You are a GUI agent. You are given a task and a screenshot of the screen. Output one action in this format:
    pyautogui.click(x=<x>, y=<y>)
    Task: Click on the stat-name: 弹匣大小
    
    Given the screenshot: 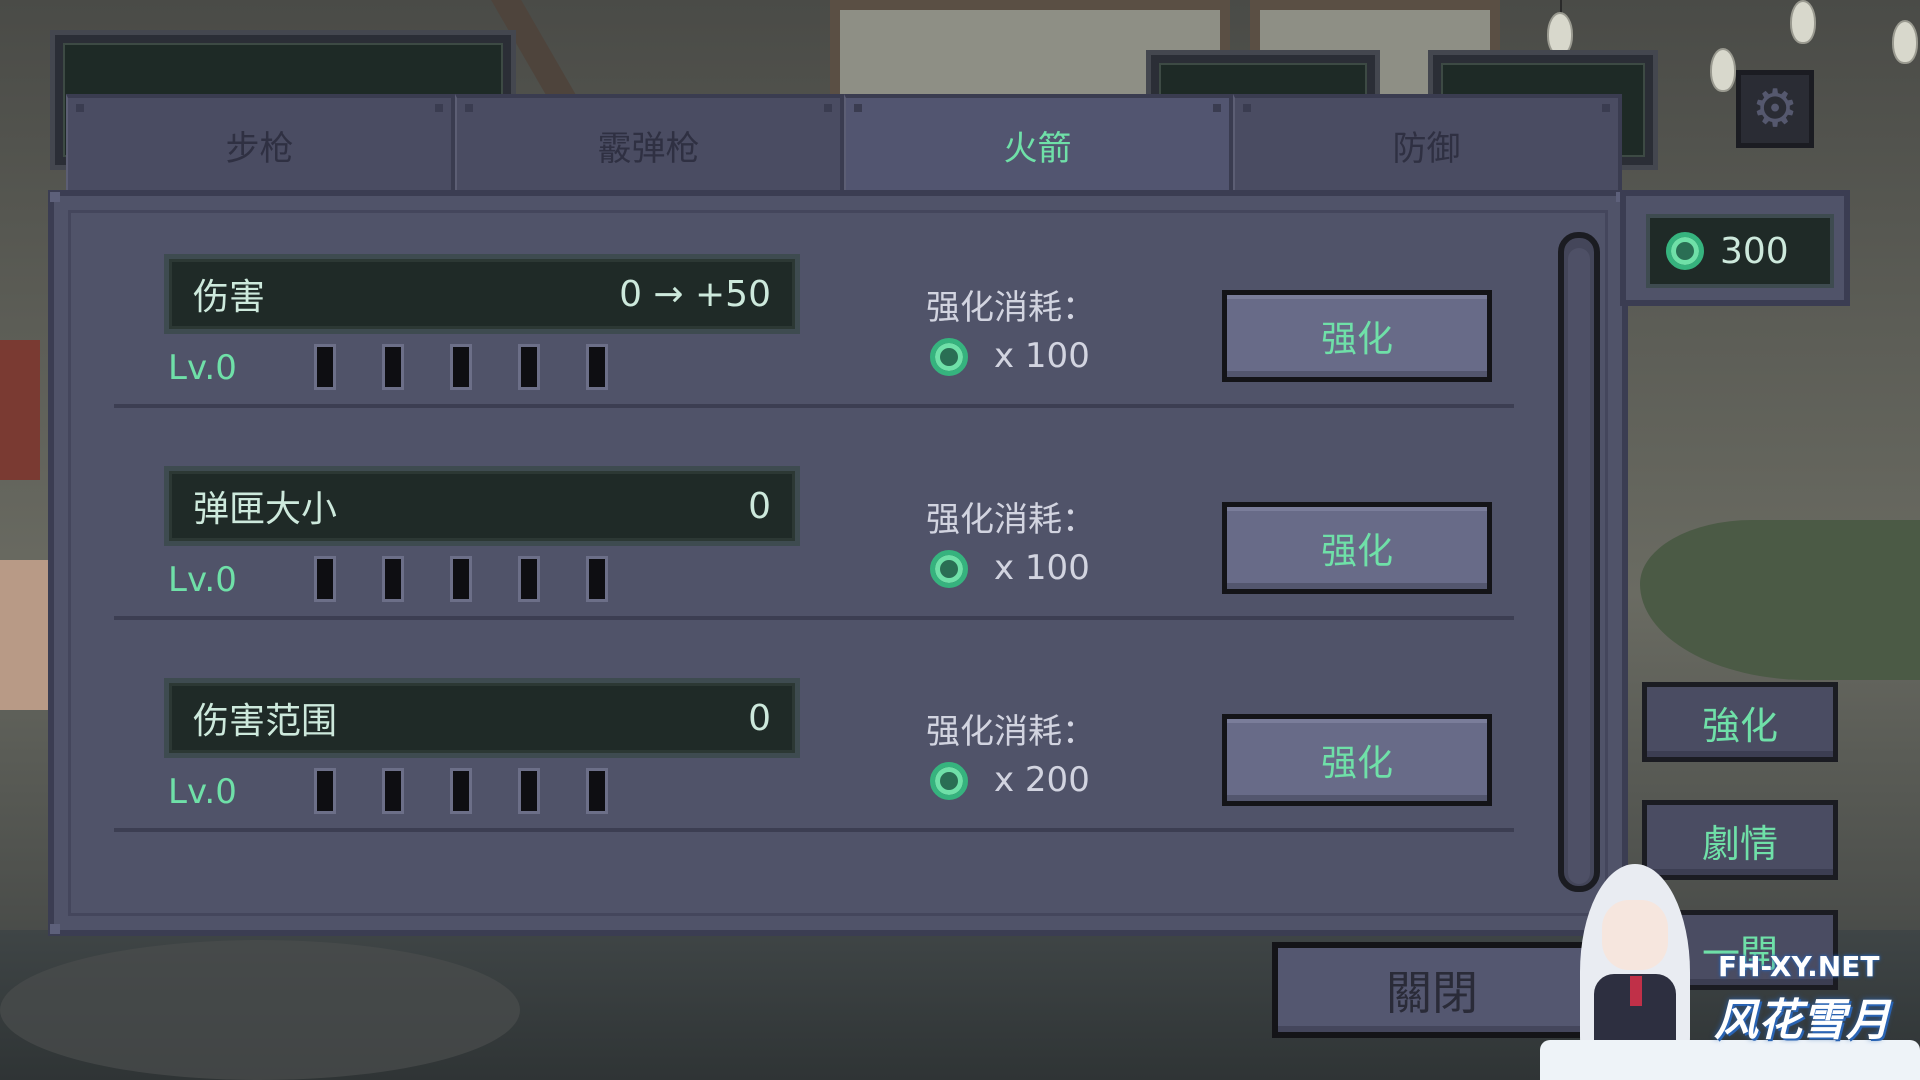 What is the action you would take?
    pyautogui.click(x=265, y=509)
    